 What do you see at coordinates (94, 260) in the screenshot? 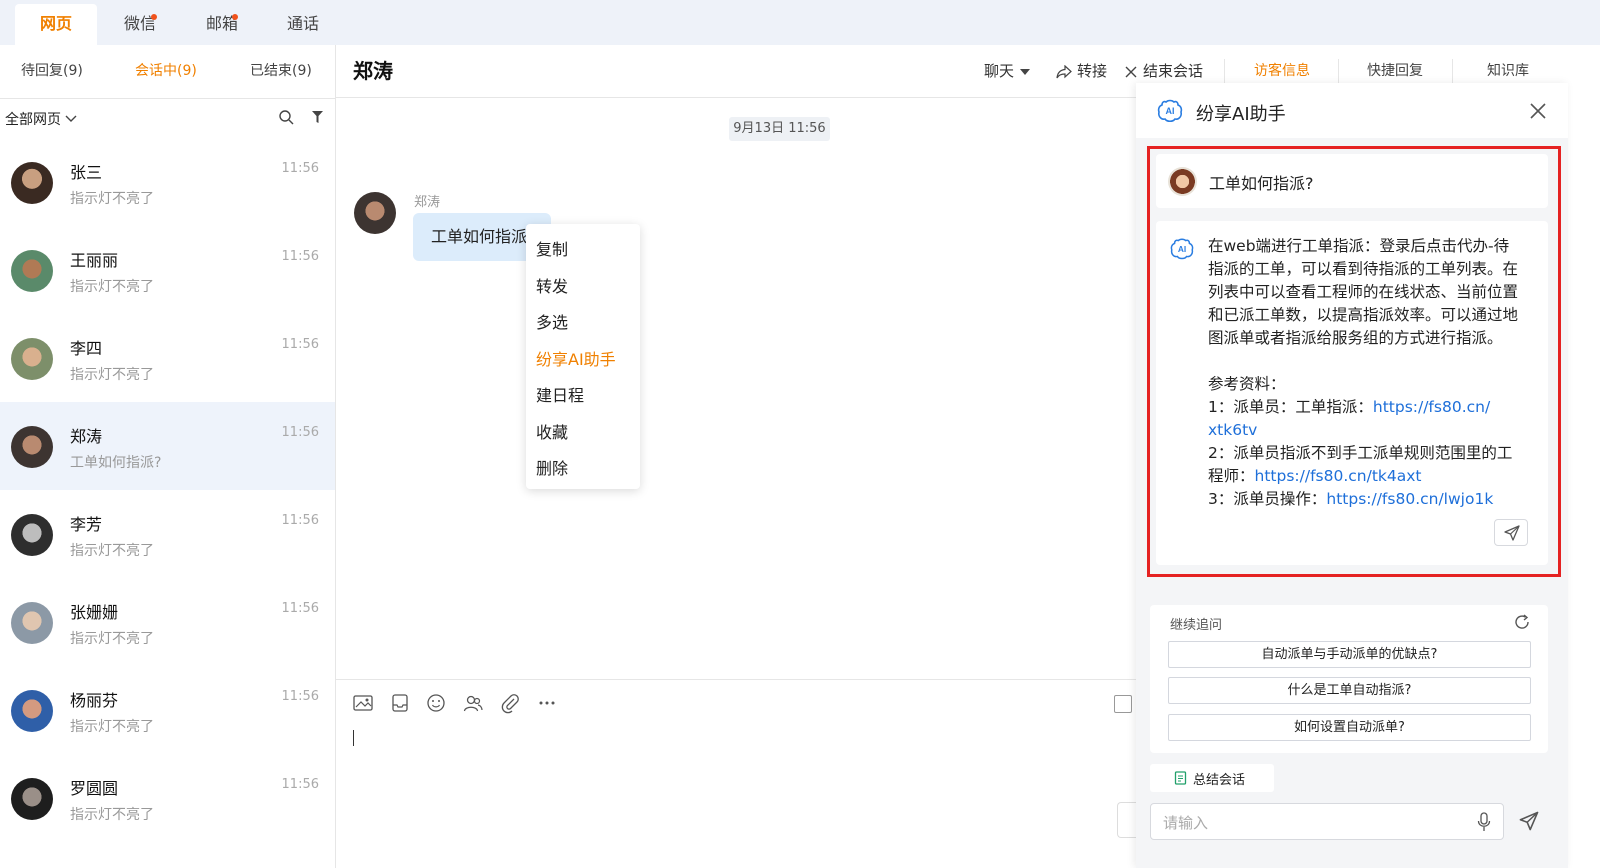
I see `contact-name: 王丽丽` at bounding box center [94, 260].